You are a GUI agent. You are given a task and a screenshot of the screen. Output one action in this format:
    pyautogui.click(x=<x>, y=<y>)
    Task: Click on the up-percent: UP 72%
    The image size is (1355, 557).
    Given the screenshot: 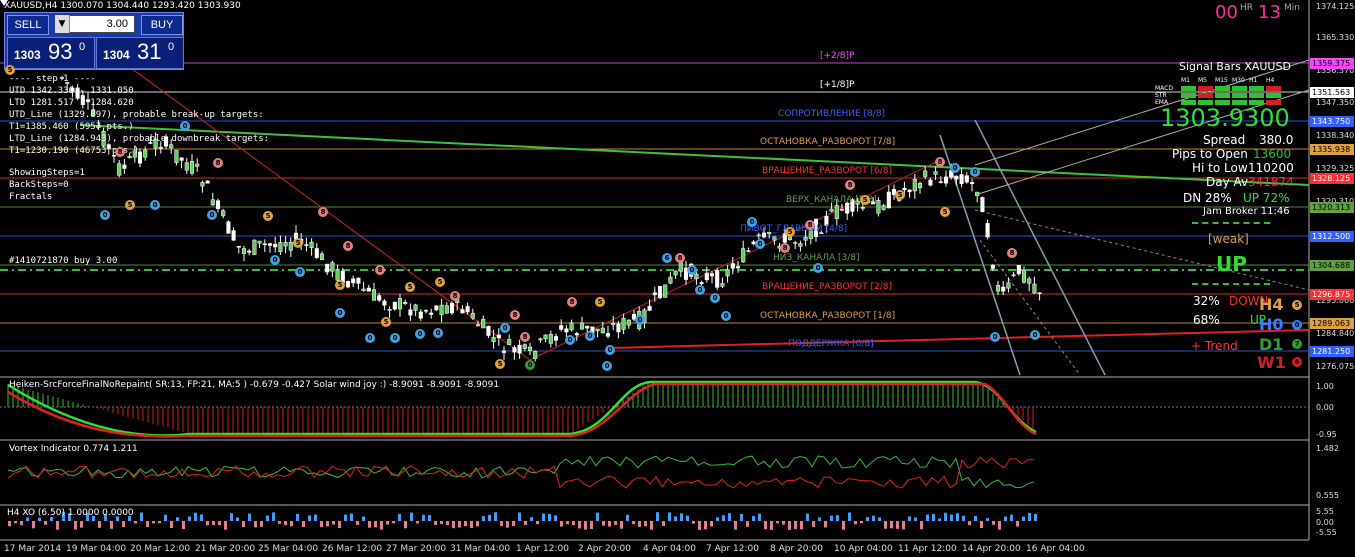 What is the action you would take?
    pyautogui.click(x=1266, y=198)
    